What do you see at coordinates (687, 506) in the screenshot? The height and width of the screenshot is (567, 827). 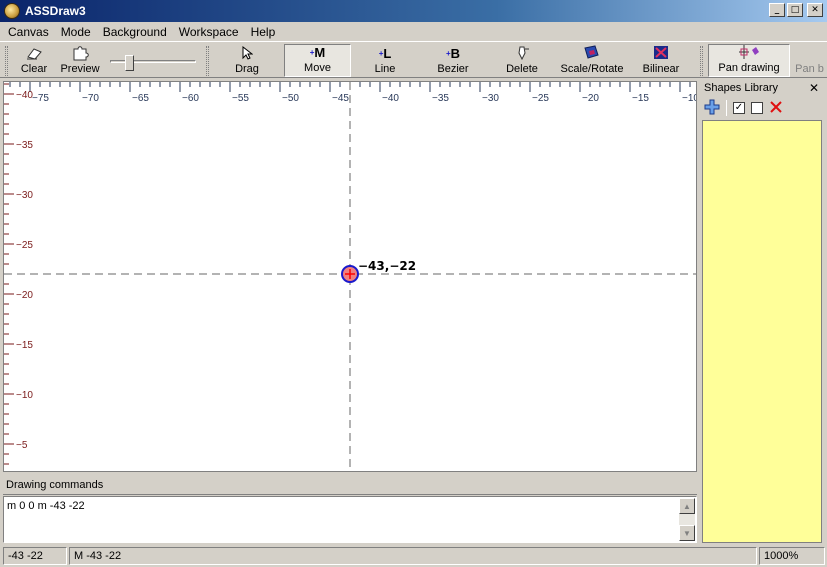 I see `scroll-up-button: ▲` at bounding box center [687, 506].